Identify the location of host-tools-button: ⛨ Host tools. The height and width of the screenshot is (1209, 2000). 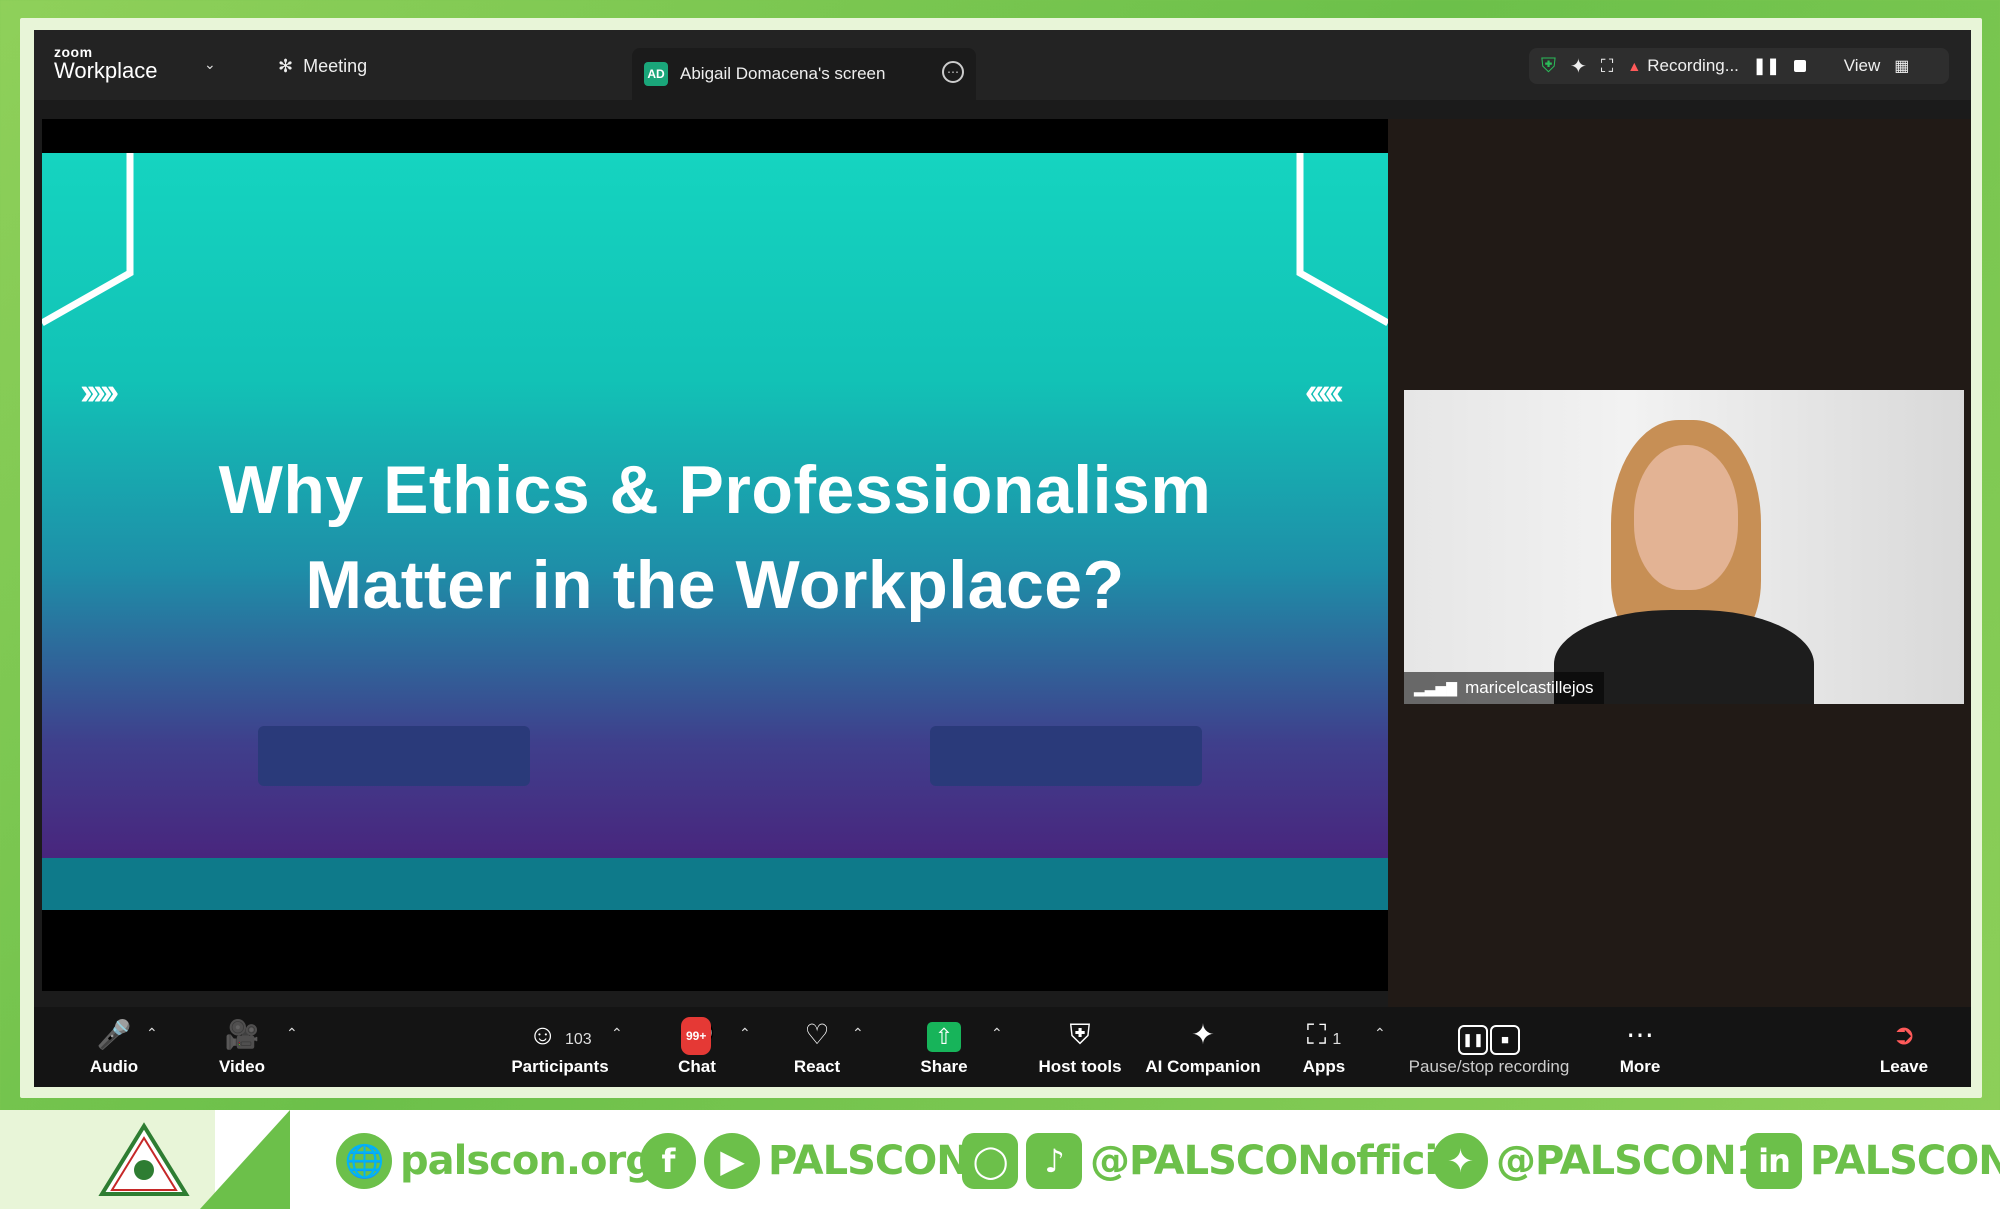
(1080, 1047).